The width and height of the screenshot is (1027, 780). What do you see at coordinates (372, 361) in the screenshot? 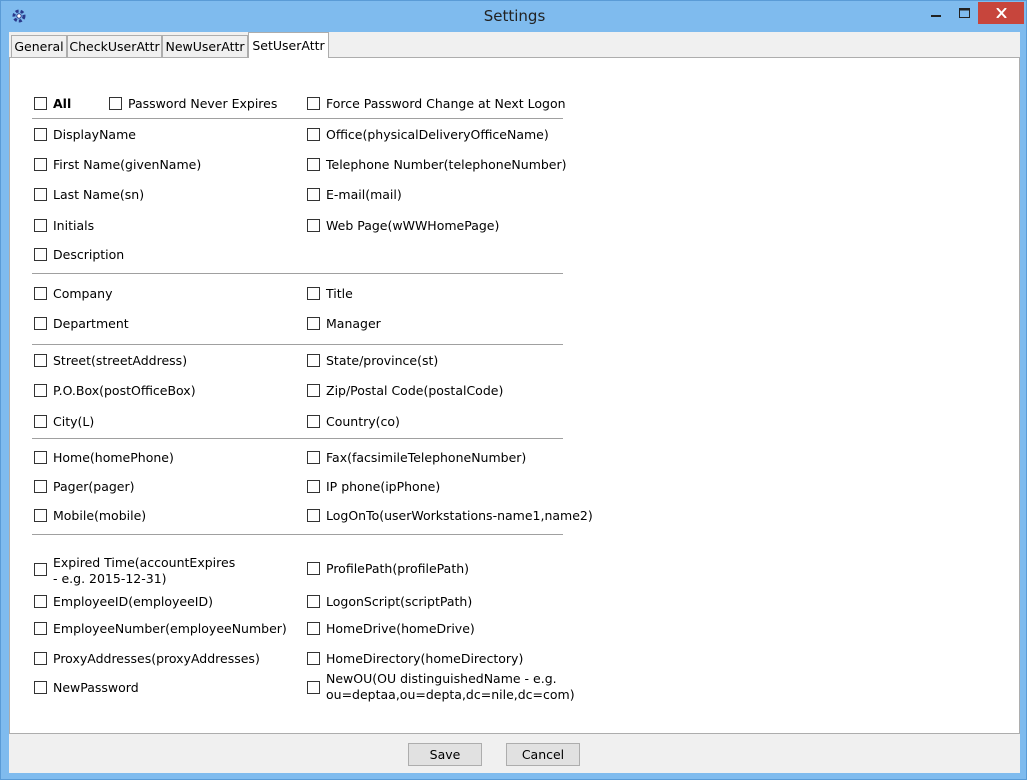
I see `state-option: State/province(st)` at bounding box center [372, 361].